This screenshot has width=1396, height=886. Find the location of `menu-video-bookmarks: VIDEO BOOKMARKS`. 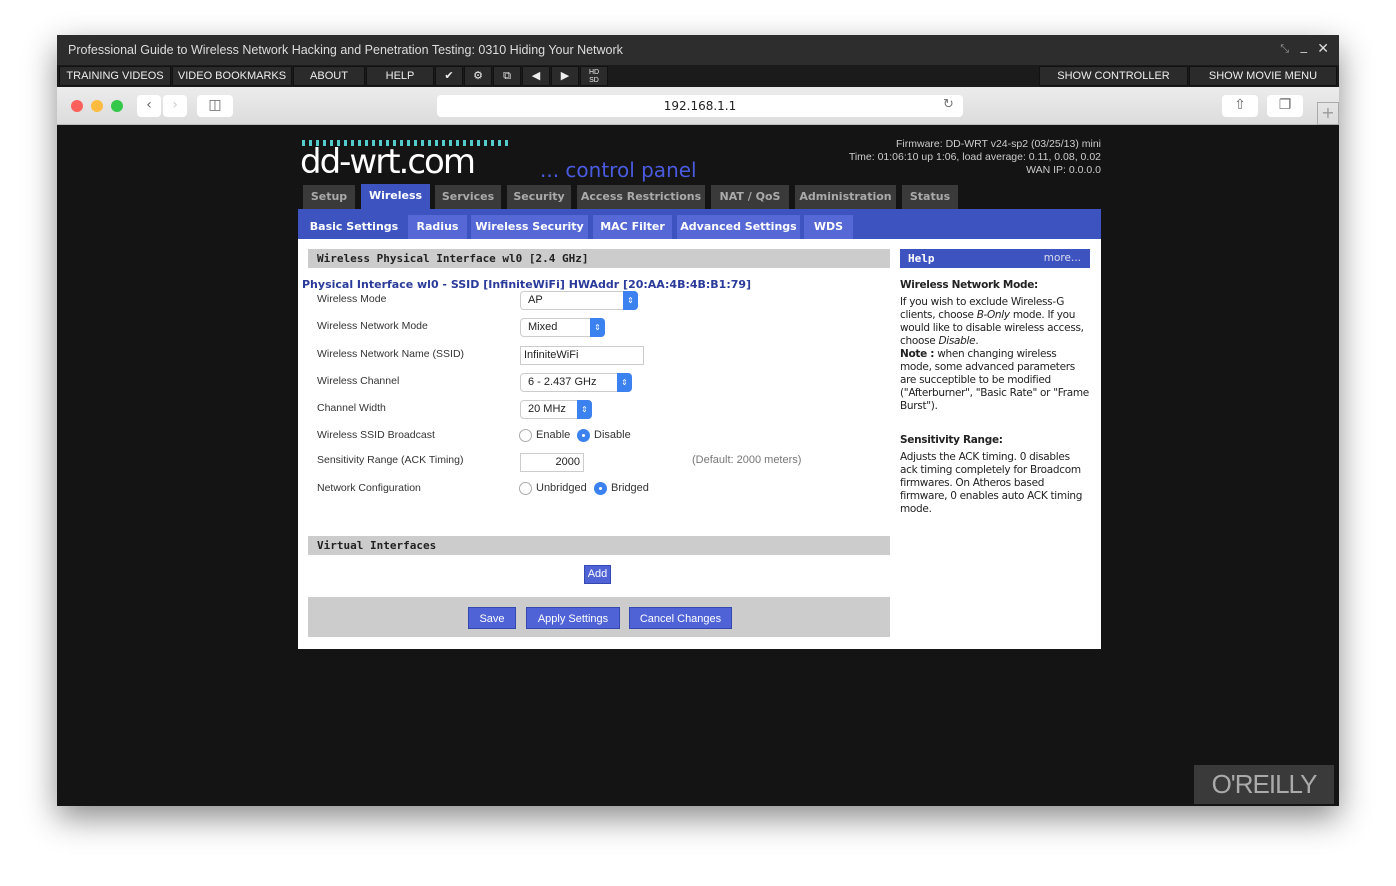

menu-video-bookmarks: VIDEO BOOKMARKS is located at coordinates (232, 76).